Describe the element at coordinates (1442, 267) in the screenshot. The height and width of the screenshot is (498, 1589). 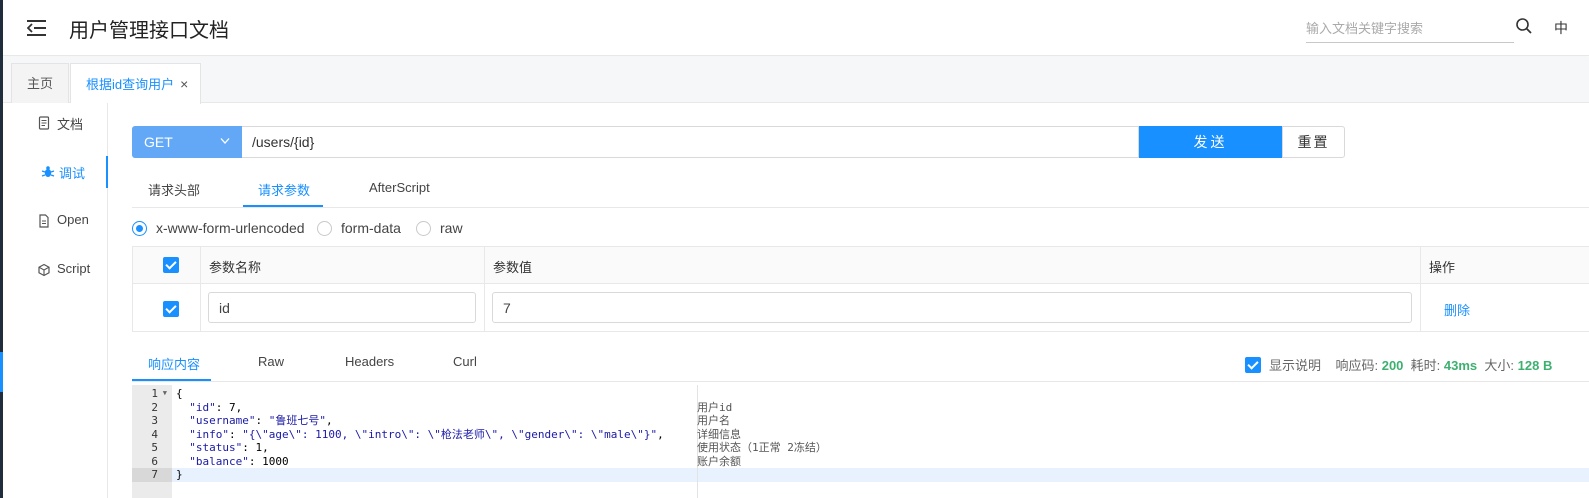
I see `column-header-action: 操作` at that location.